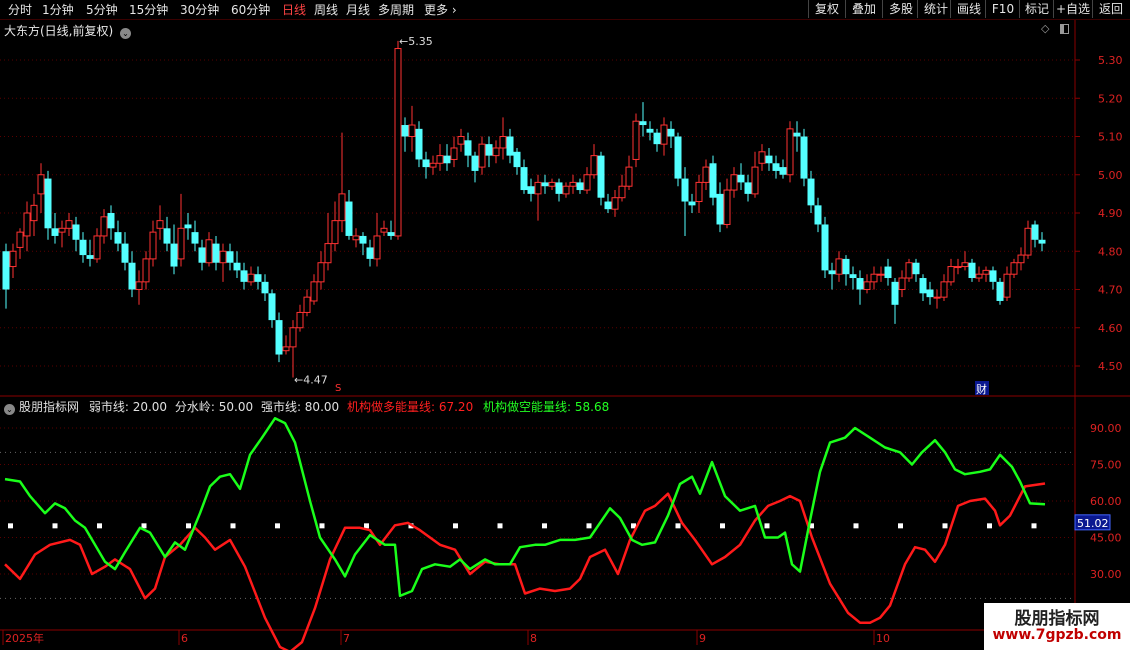 The image size is (1130, 650). Describe the element at coordinates (1106, 465) in the screenshot. I see `indicator-tick-label: 75.00` at that location.